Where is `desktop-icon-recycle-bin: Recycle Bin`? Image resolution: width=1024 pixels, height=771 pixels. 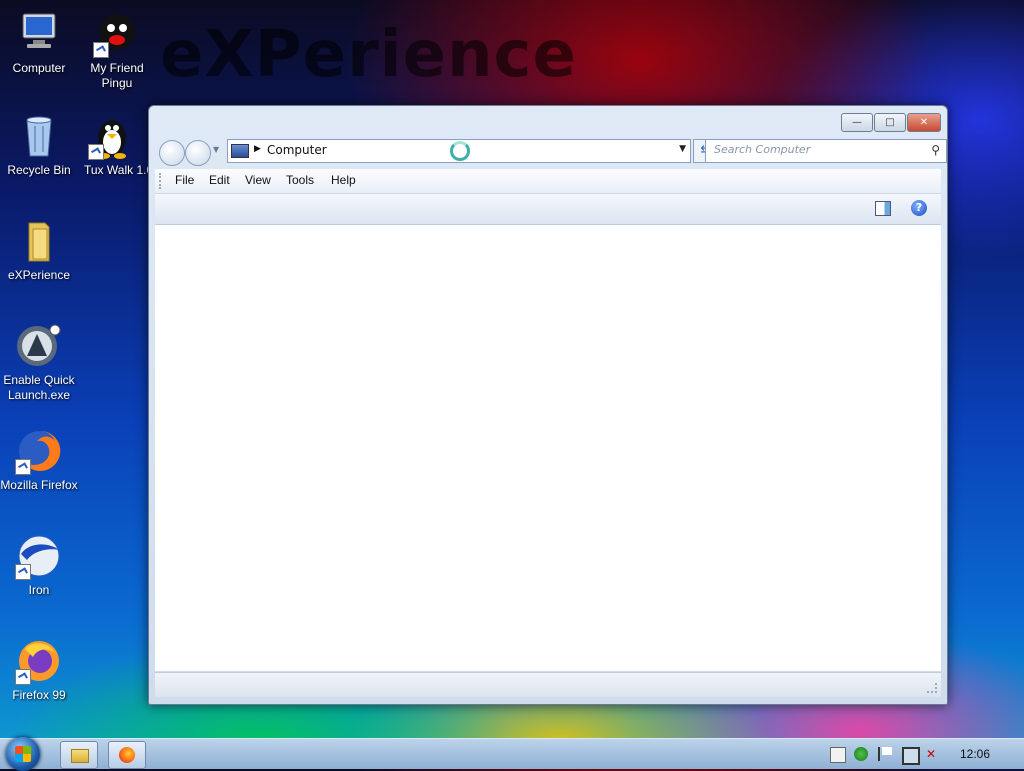 desktop-icon-recycle-bin: Recycle Bin is located at coordinates (39, 145).